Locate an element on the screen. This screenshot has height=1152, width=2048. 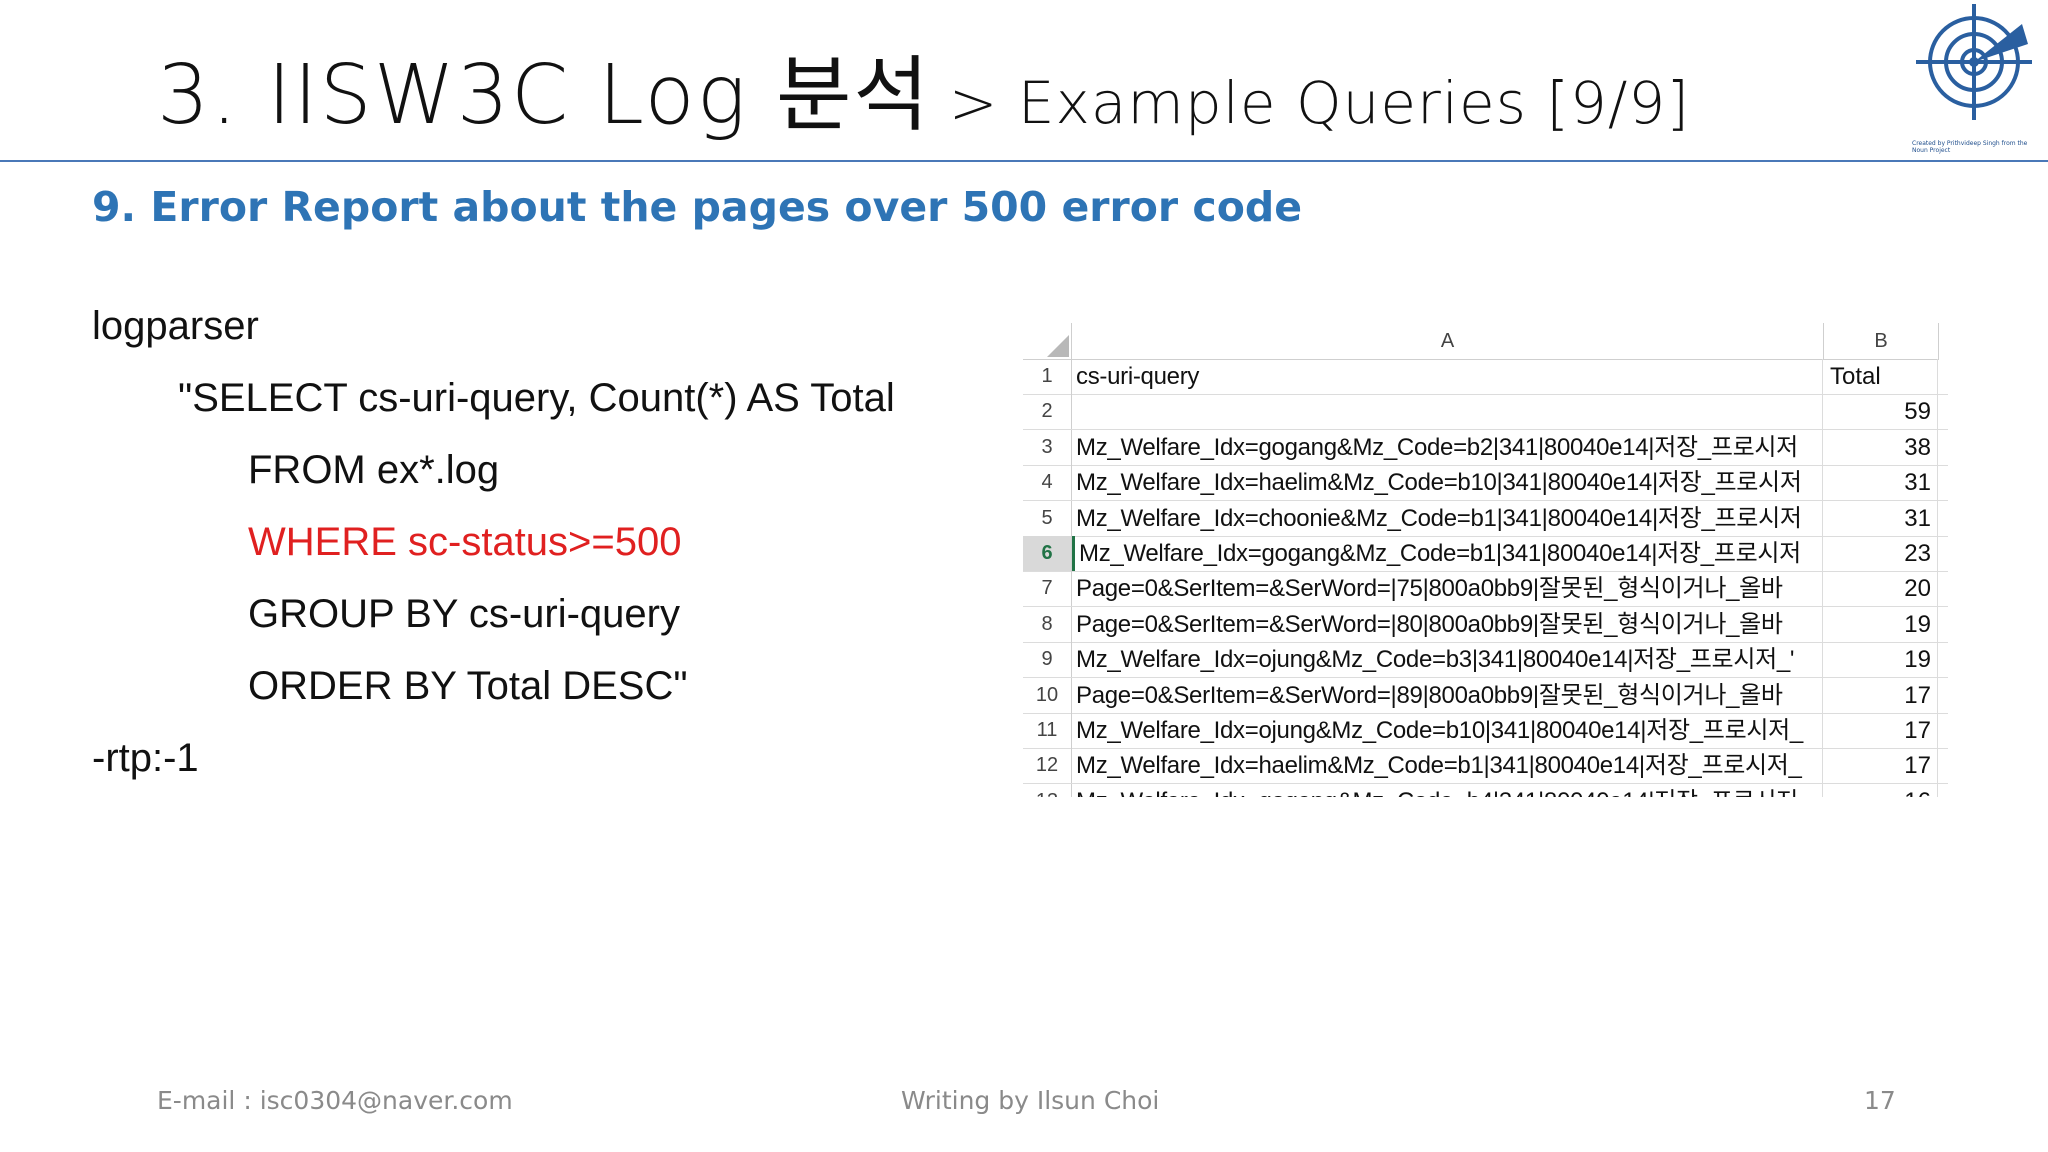
table-row: 1 cs-uri-query Total is located at coordinates (1485, 377).